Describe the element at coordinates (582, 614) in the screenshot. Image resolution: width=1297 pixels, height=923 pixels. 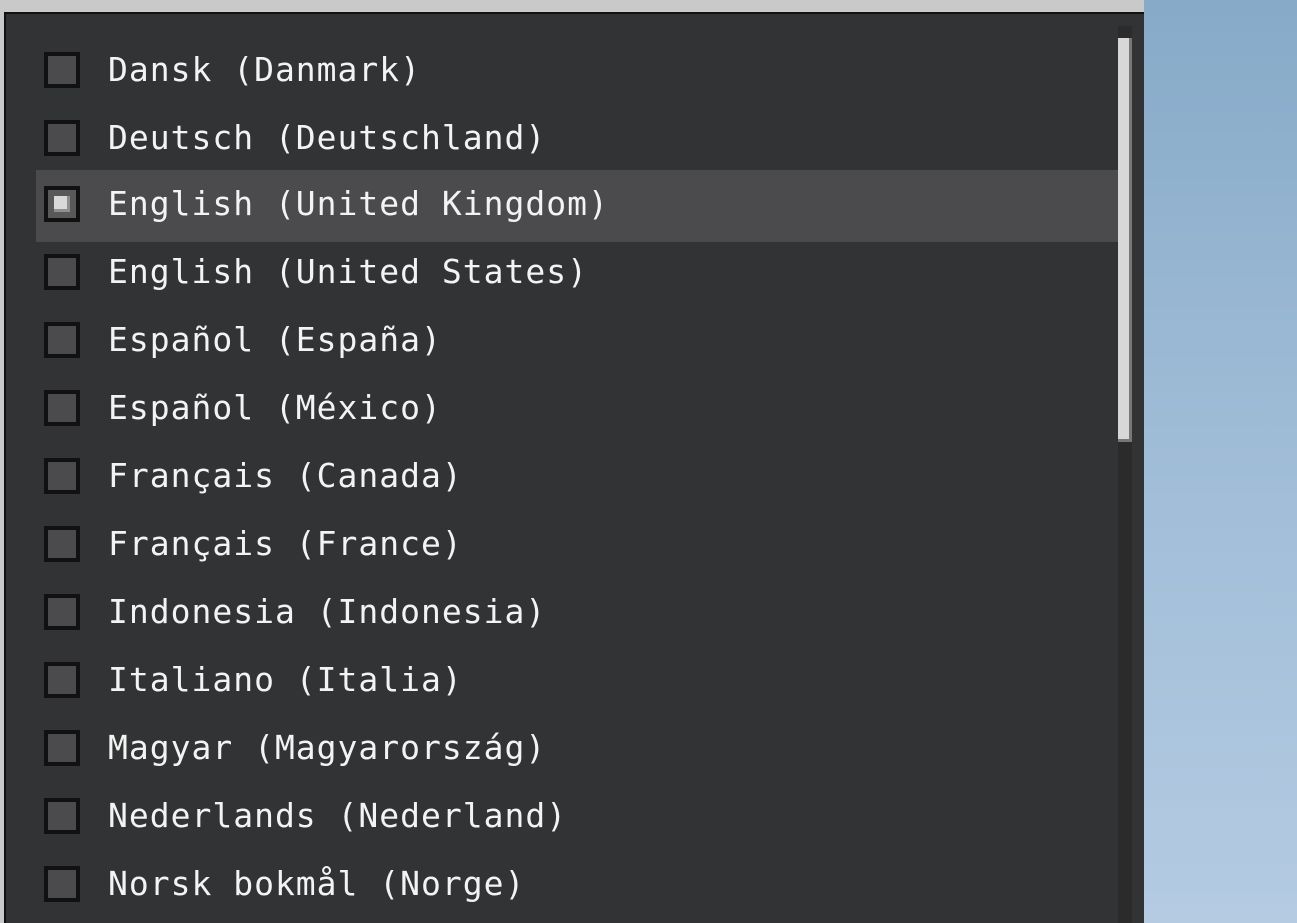
I see `language-row: Indonesia (Indonesia)` at that location.